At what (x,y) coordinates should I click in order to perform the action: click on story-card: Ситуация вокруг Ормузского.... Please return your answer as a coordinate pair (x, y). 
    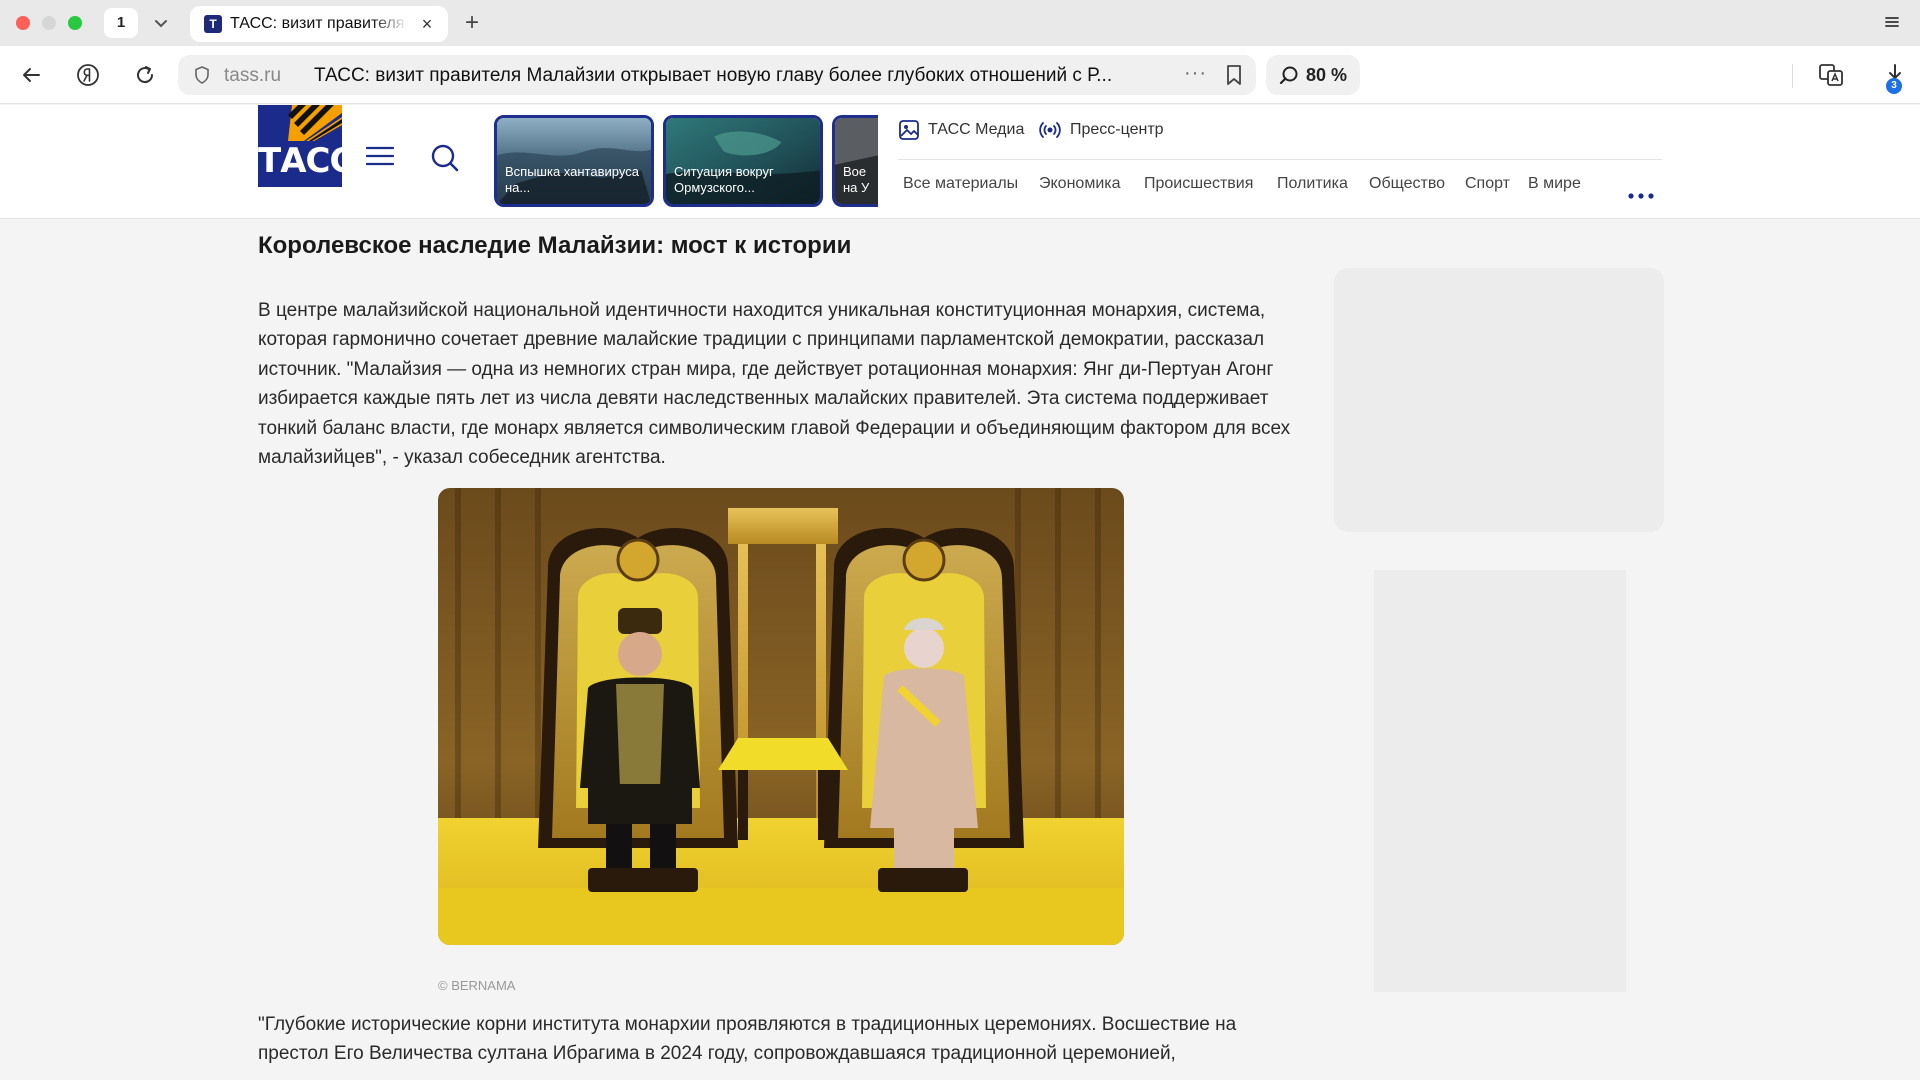
    Looking at the image, I should click on (743, 161).